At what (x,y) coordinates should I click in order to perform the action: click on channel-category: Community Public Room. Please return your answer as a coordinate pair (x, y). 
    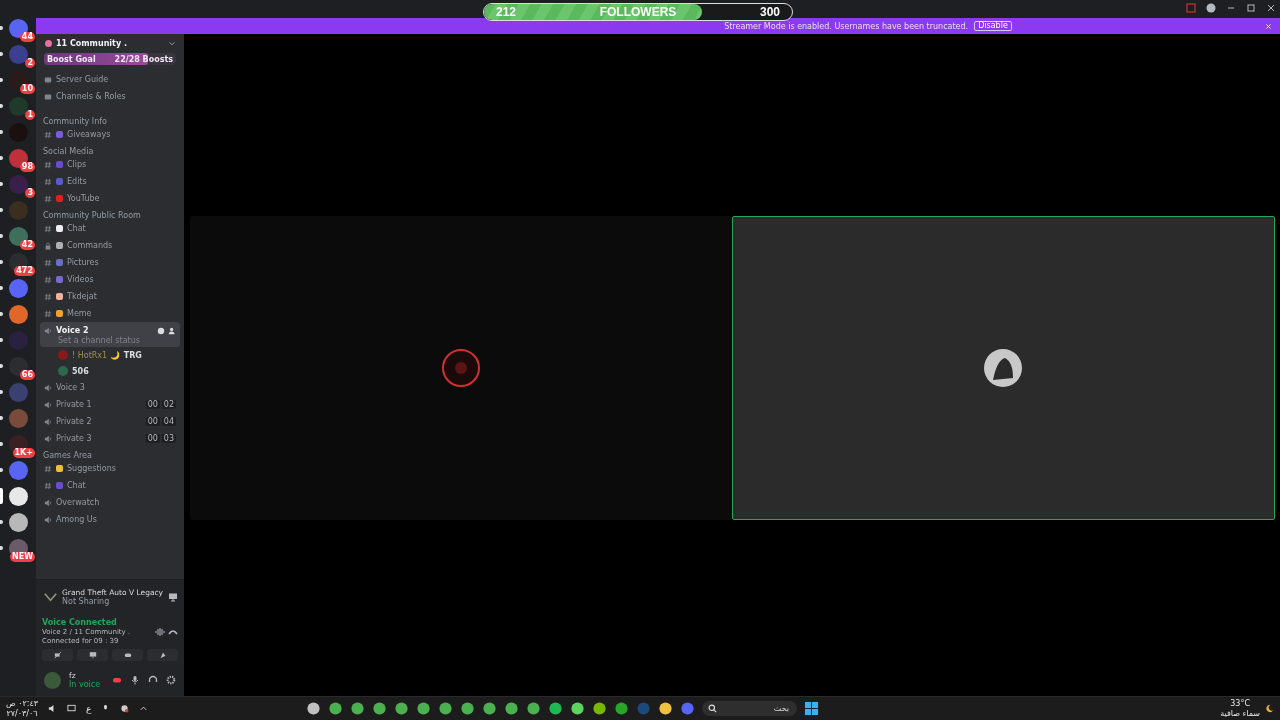
    Looking at the image, I should click on (110, 213).